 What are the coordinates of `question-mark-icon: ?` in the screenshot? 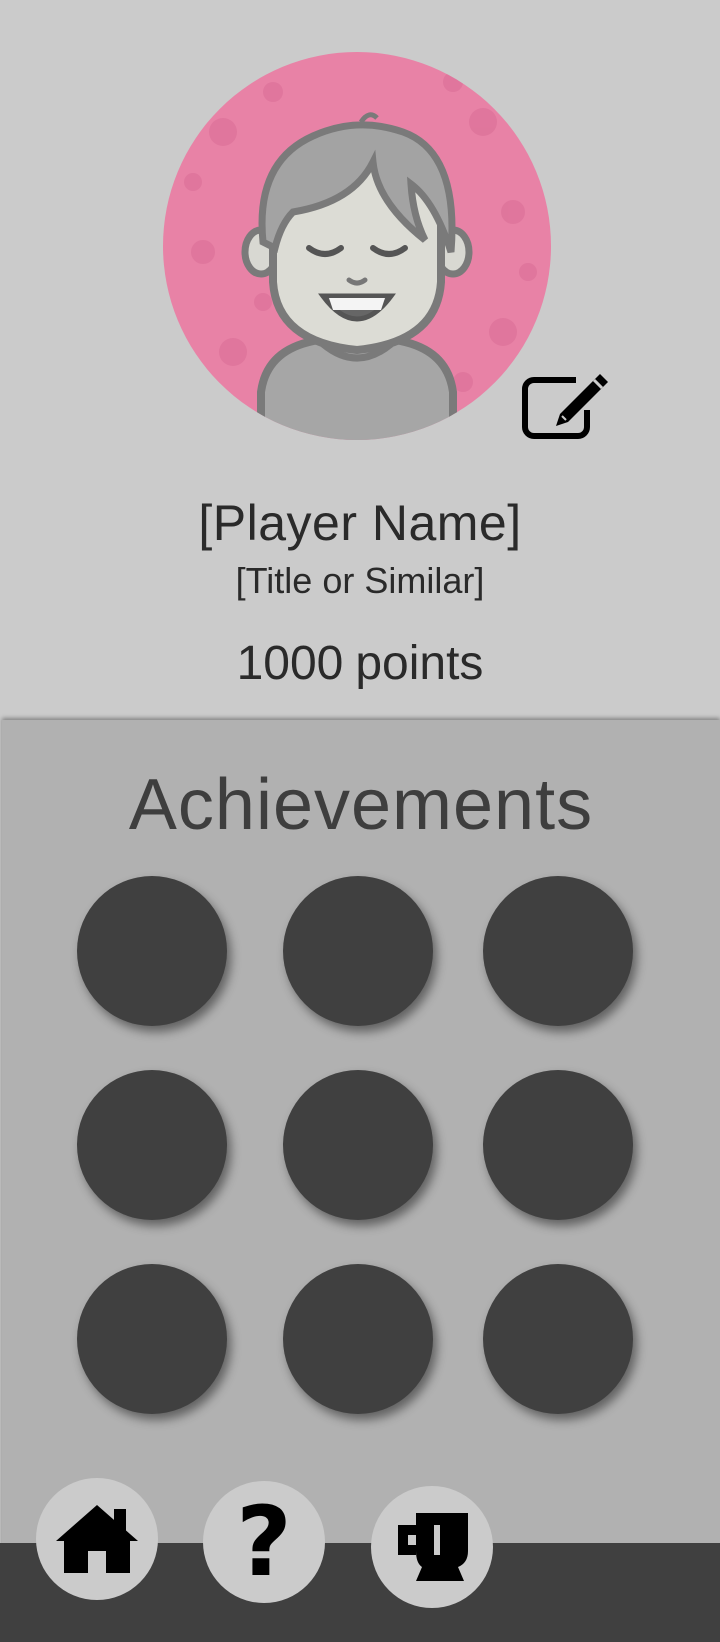 It's located at (264, 1542).